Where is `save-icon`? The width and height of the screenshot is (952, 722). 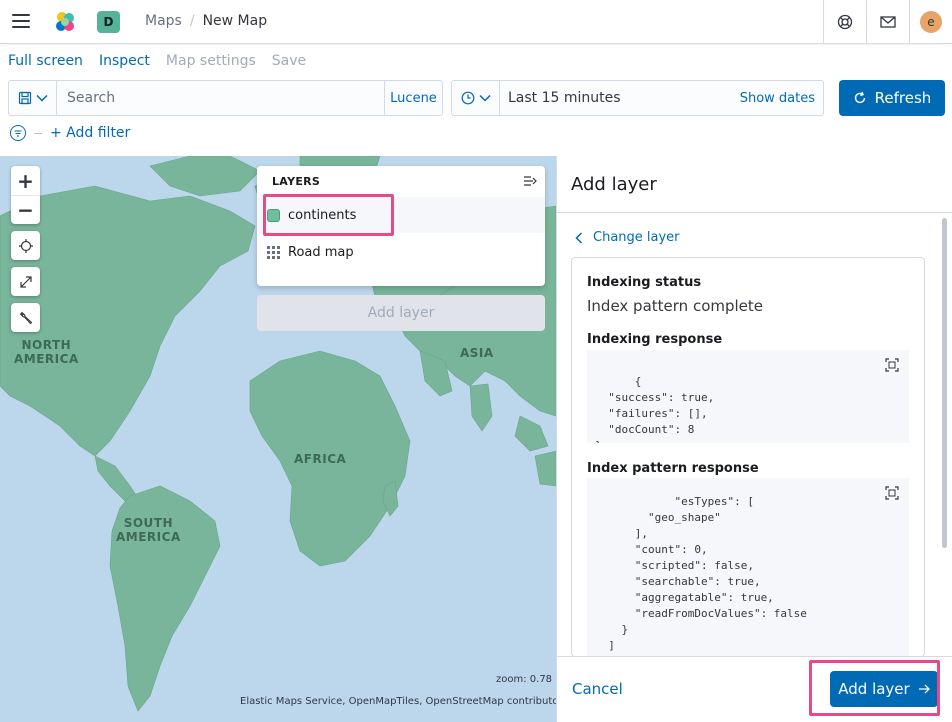
save-icon is located at coordinates (24, 98).